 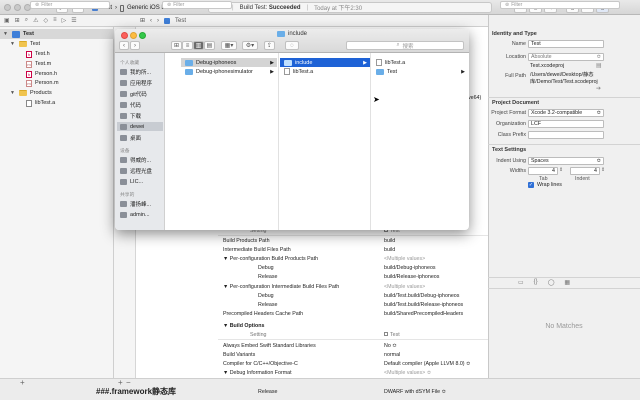 What do you see at coordinates (521, 282) in the screenshot?
I see `file-template-icon: ▭` at bounding box center [521, 282].